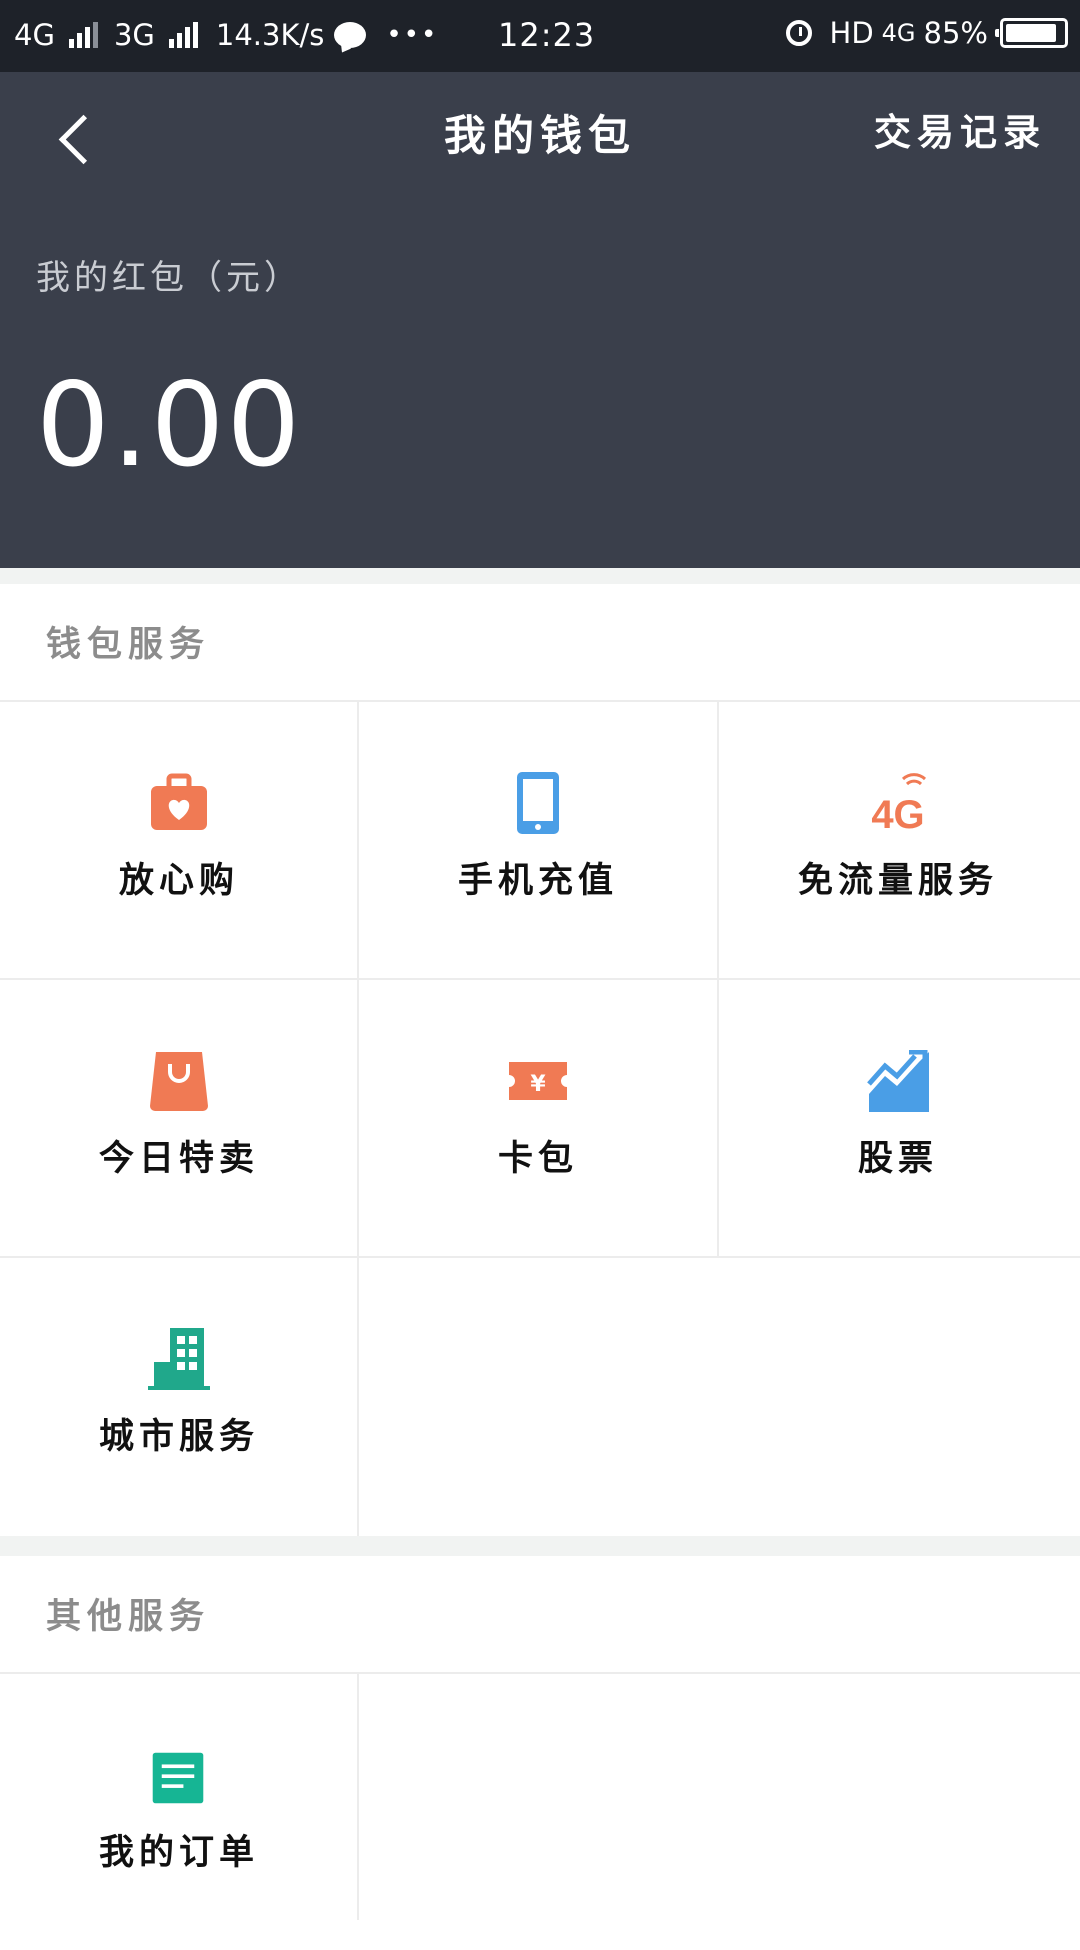 This screenshot has height=1950, width=1080. I want to click on city-building-icon, so click(179, 1359).